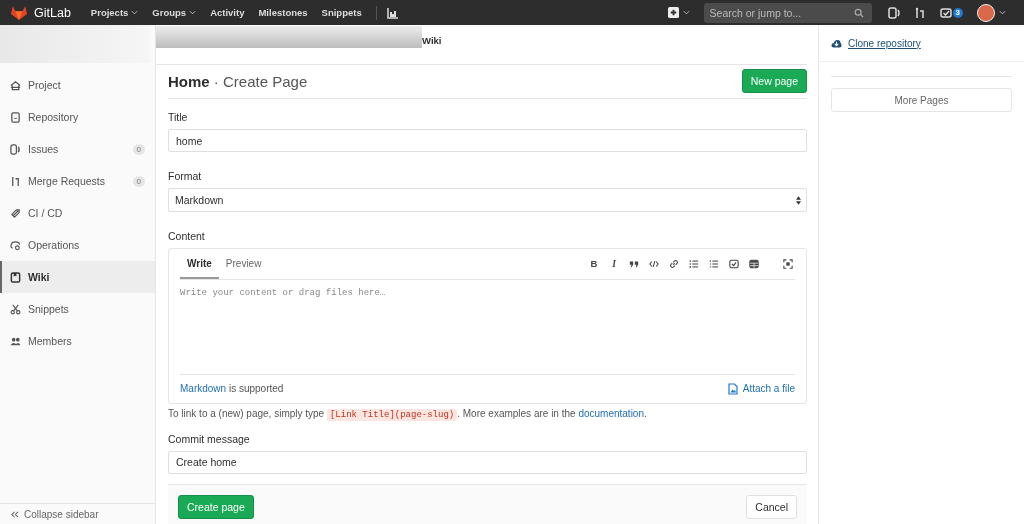  Describe the element at coordinates (673, 12) in the screenshot. I see `plus-icon` at that location.